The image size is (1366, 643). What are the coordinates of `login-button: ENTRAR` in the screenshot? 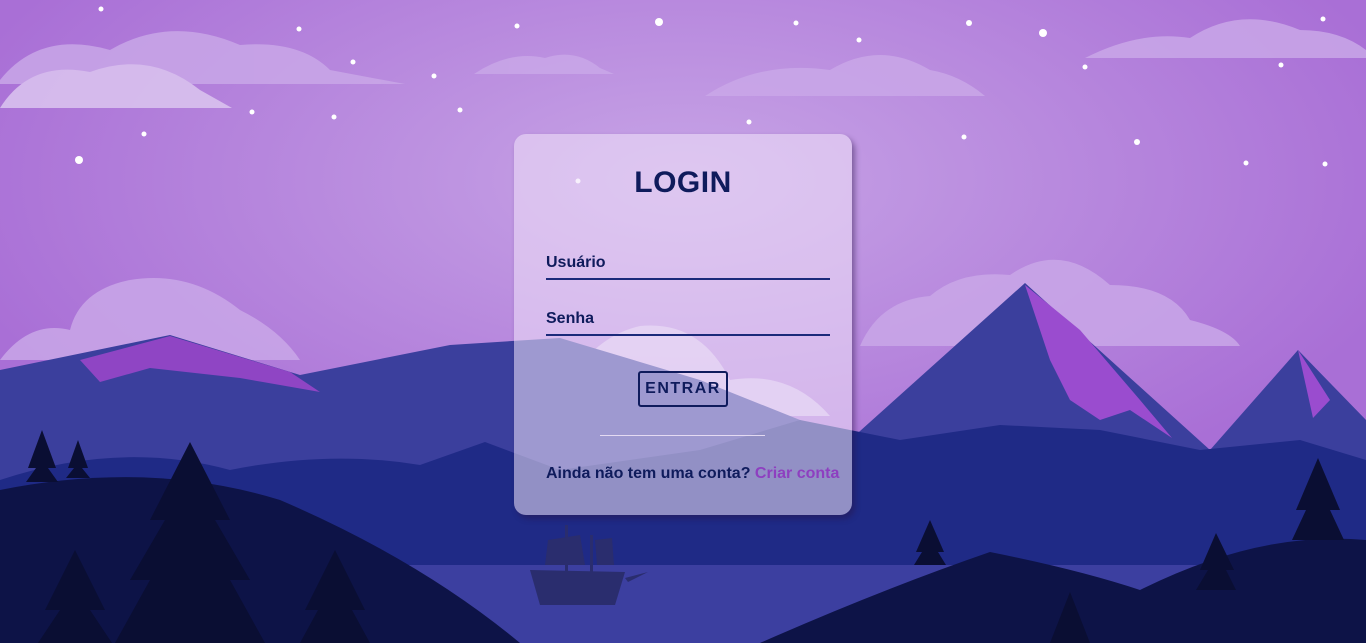 It's located at (683, 389).